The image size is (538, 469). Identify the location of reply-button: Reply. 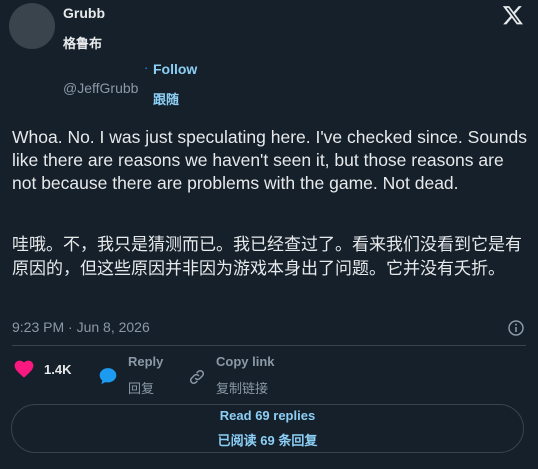
(145, 361).